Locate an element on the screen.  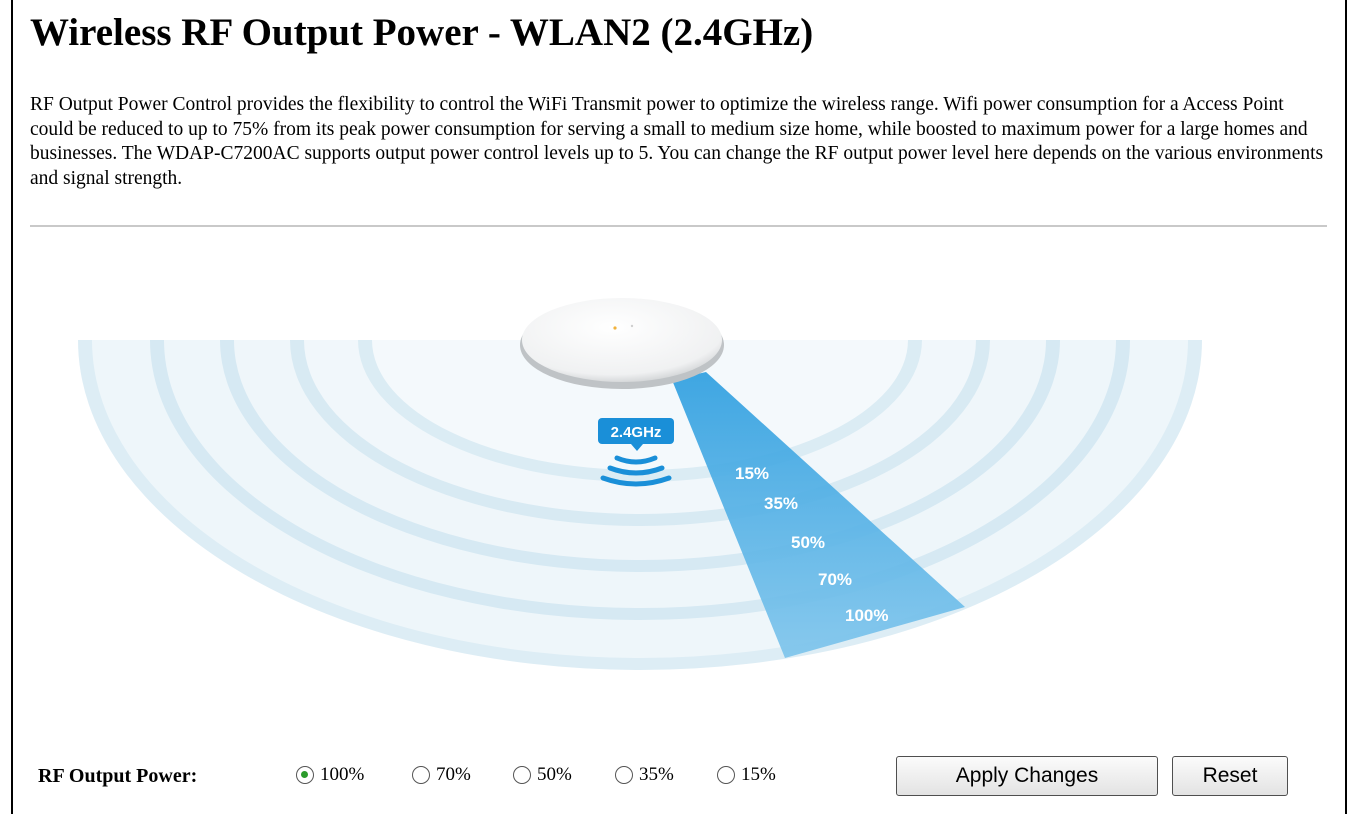
radio-label-70: 70% is located at coordinates (453, 774).